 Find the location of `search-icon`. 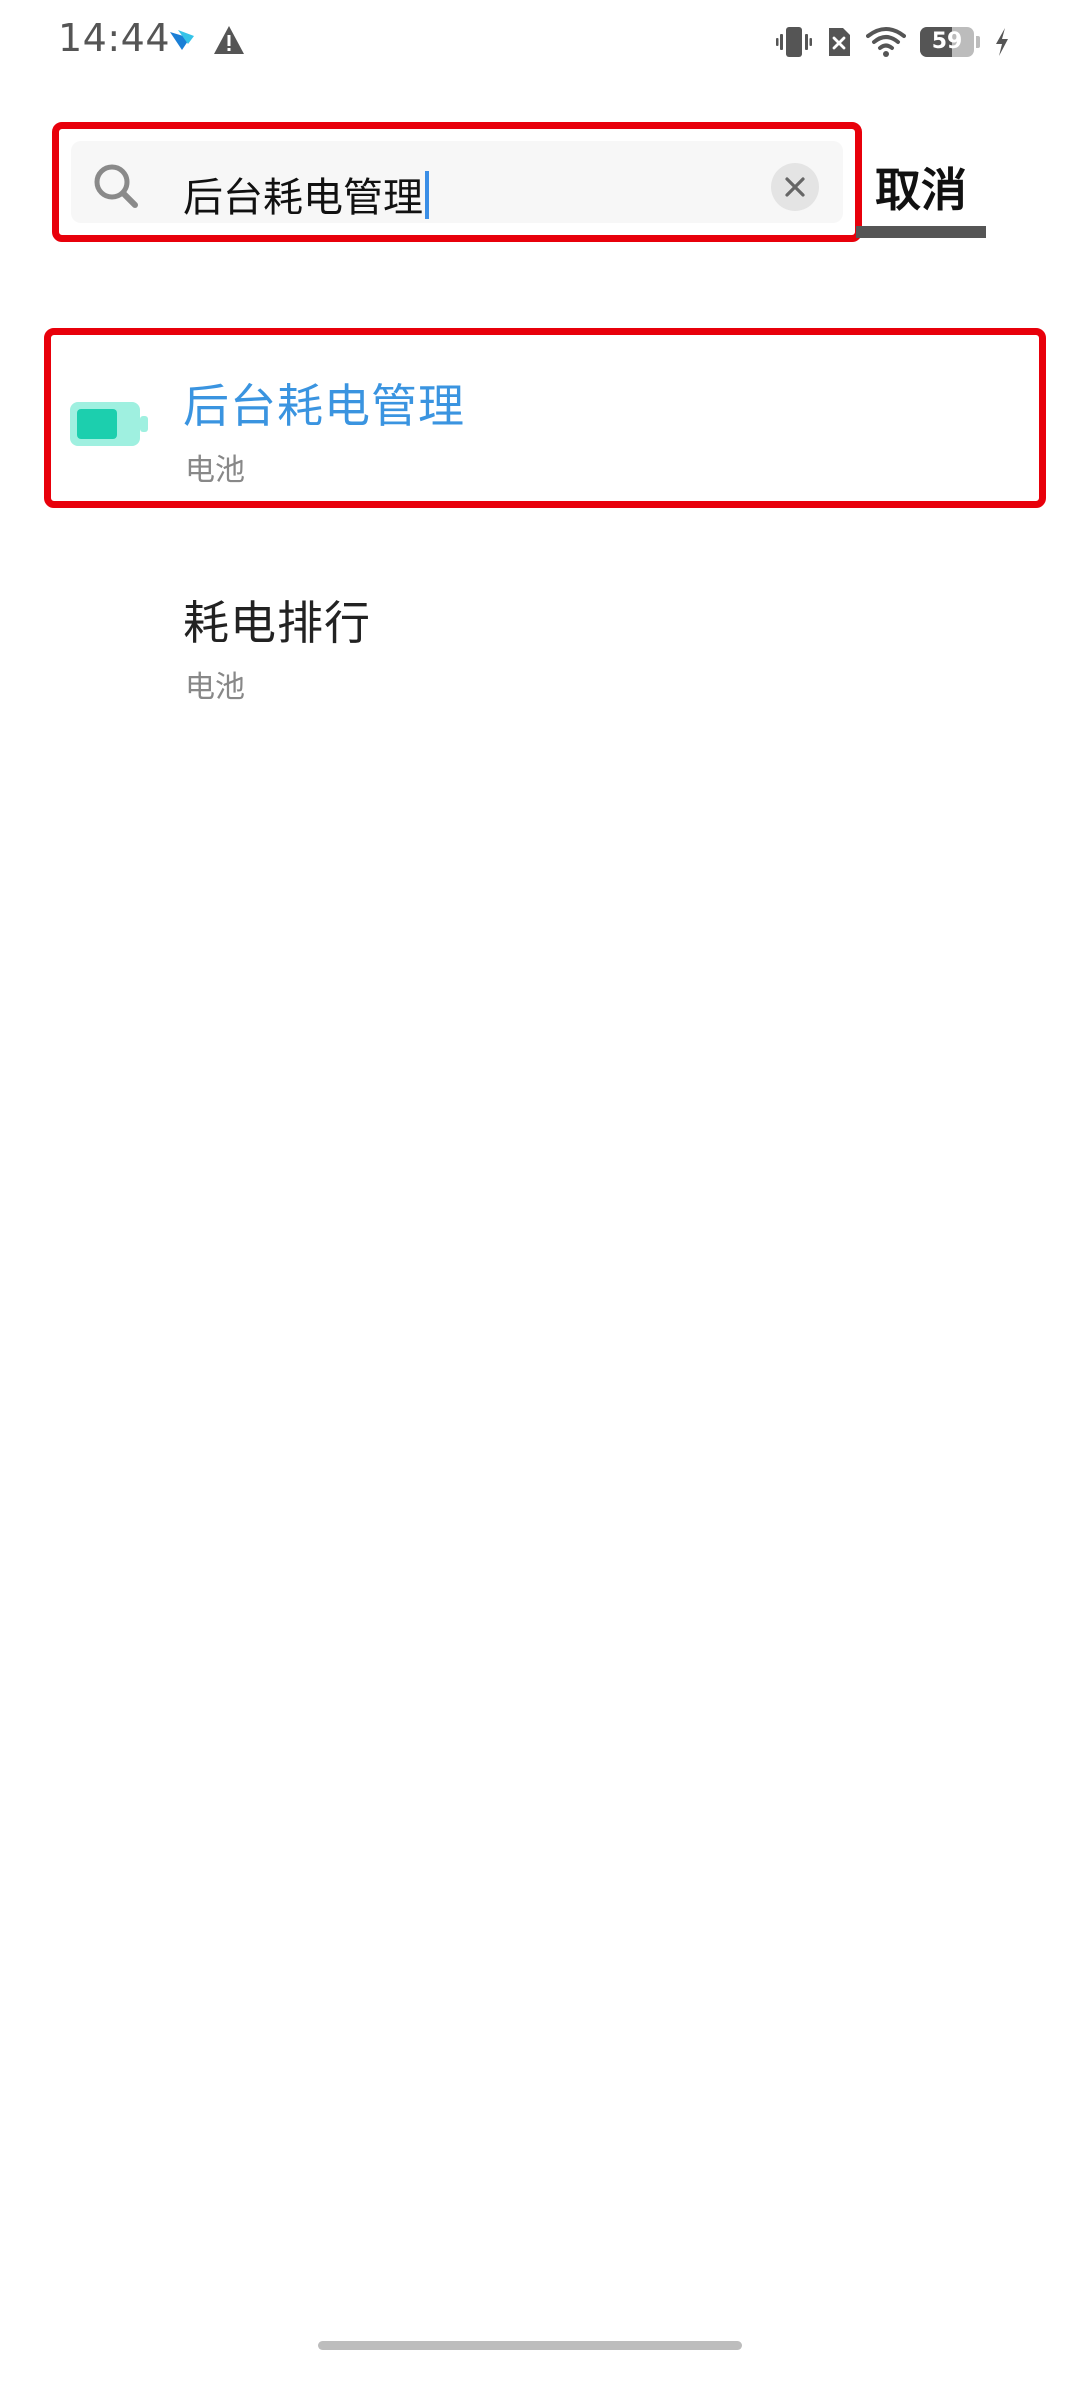

search-icon is located at coordinates (116, 186).